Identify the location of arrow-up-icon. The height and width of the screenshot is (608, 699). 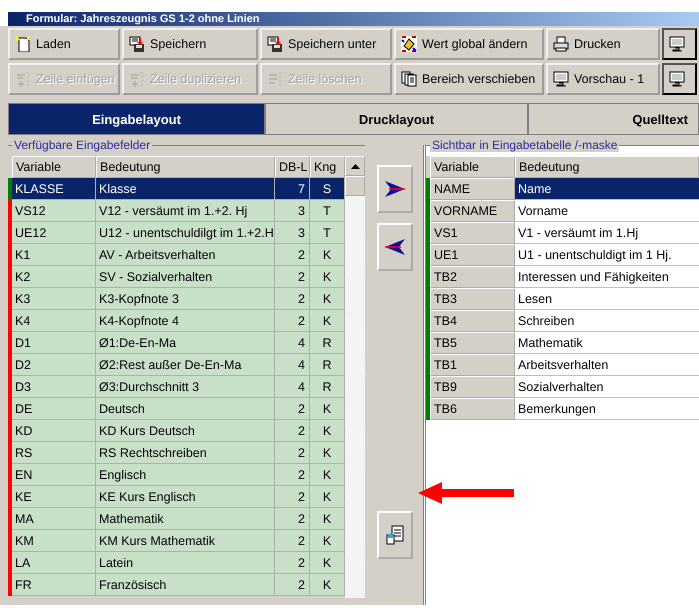
(355, 166).